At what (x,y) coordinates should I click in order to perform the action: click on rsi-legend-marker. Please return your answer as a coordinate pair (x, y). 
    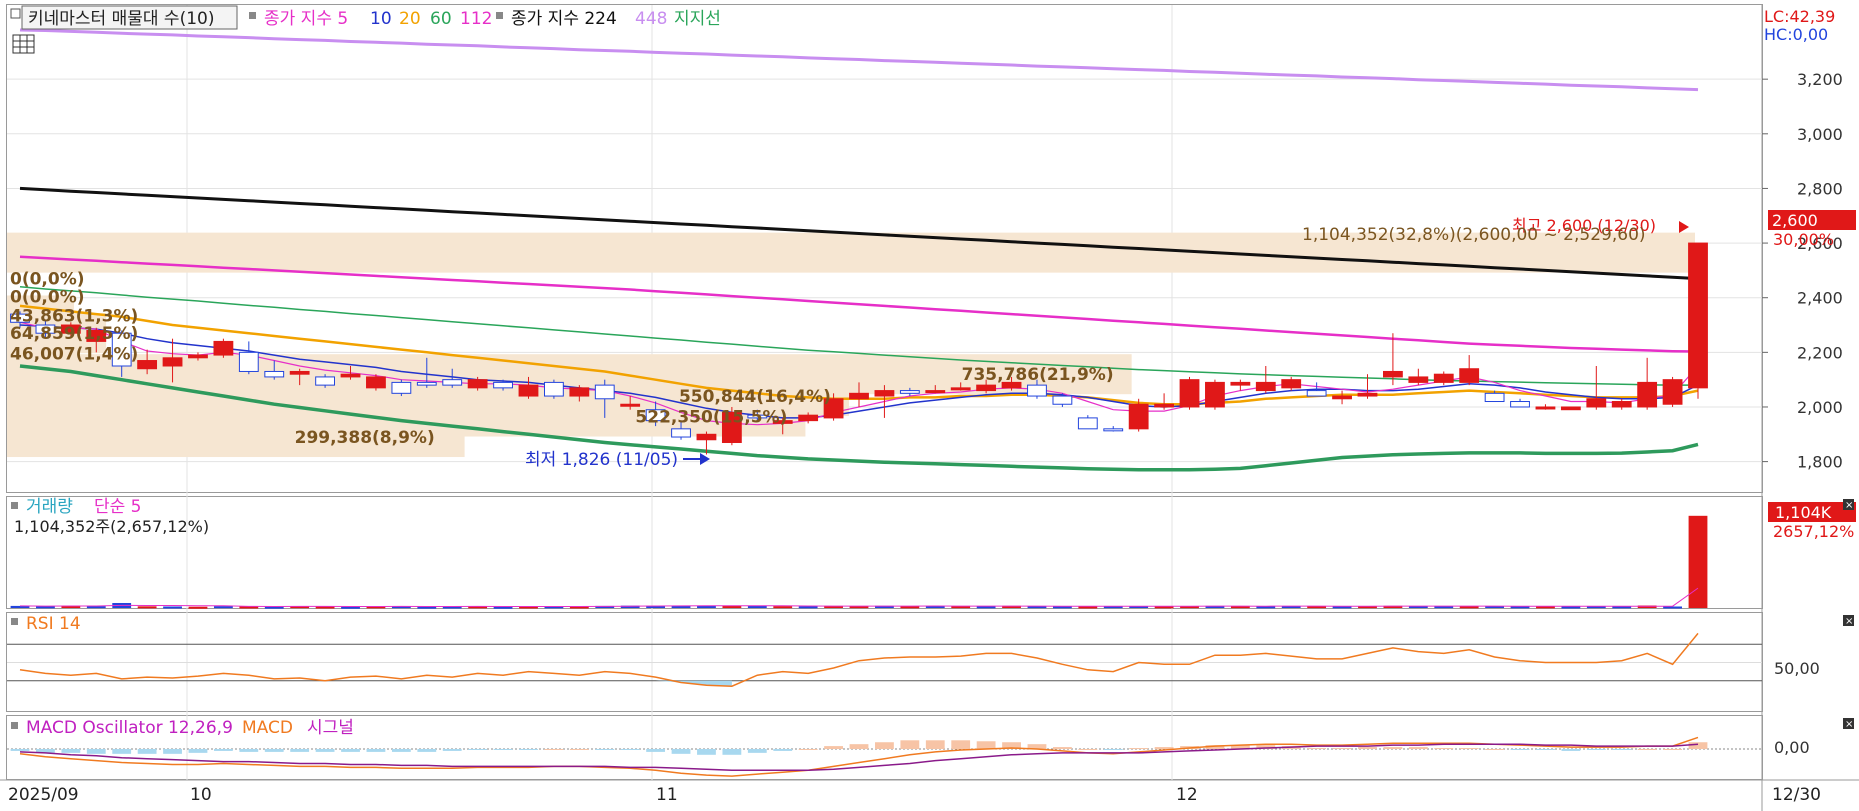
    Looking at the image, I should click on (14, 621).